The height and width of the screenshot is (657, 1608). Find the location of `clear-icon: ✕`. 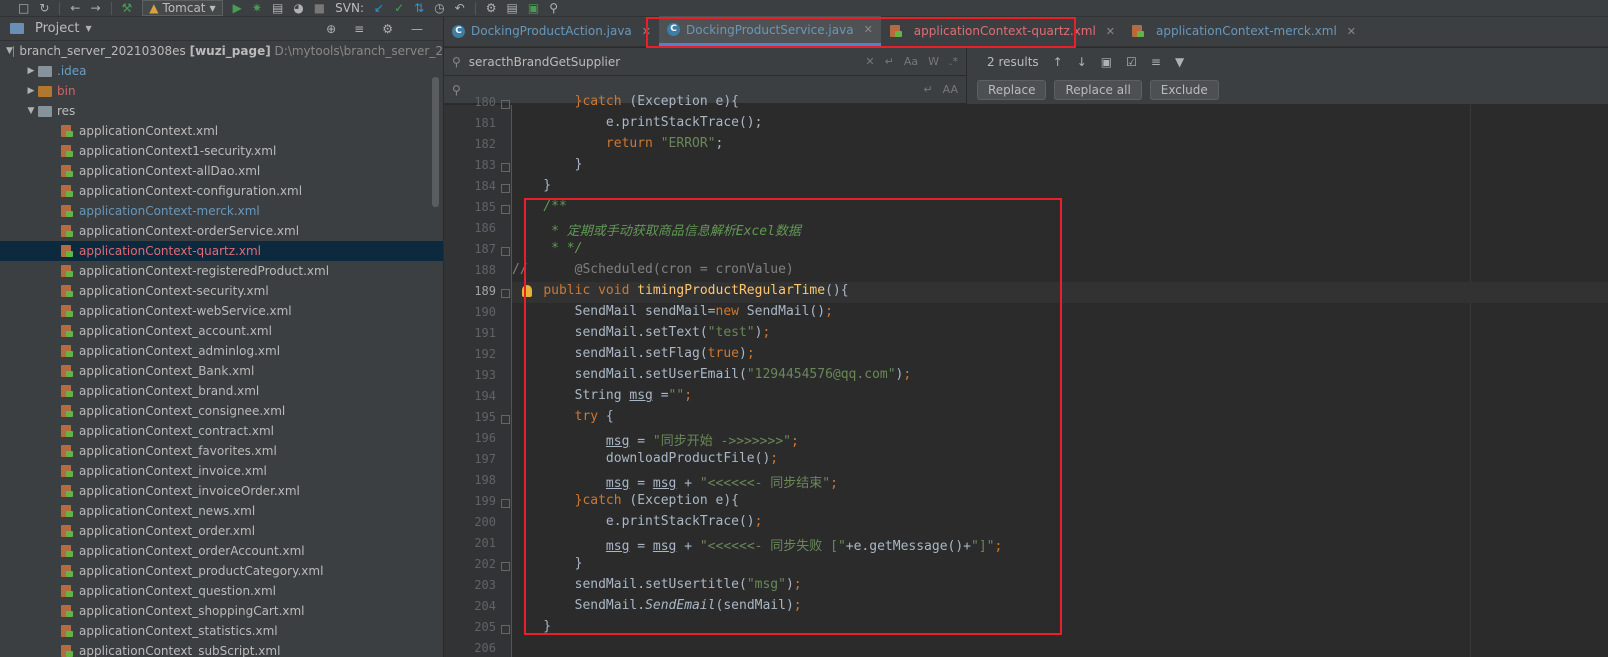

clear-icon: ✕ is located at coordinates (869, 61).